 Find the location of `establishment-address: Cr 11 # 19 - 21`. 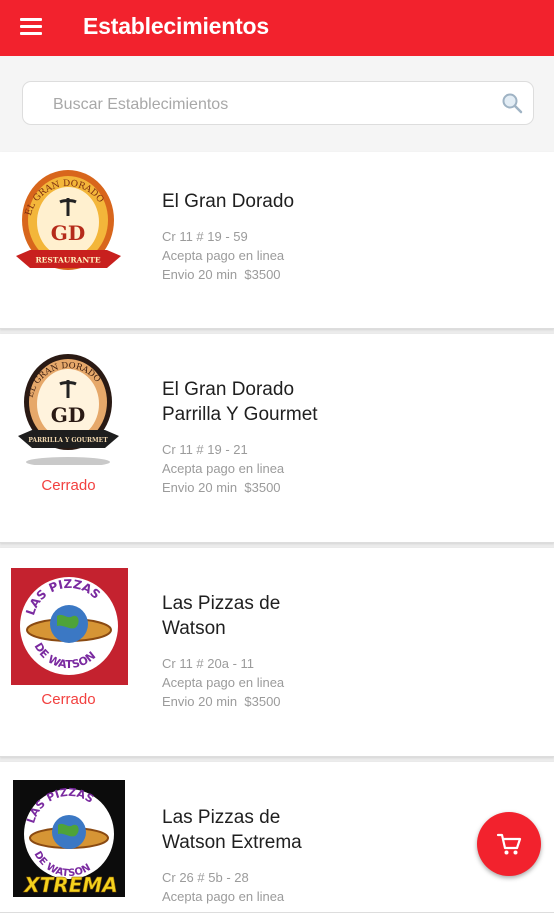

establishment-address: Cr 11 # 19 - 21 is located at coordinates (205, 449).